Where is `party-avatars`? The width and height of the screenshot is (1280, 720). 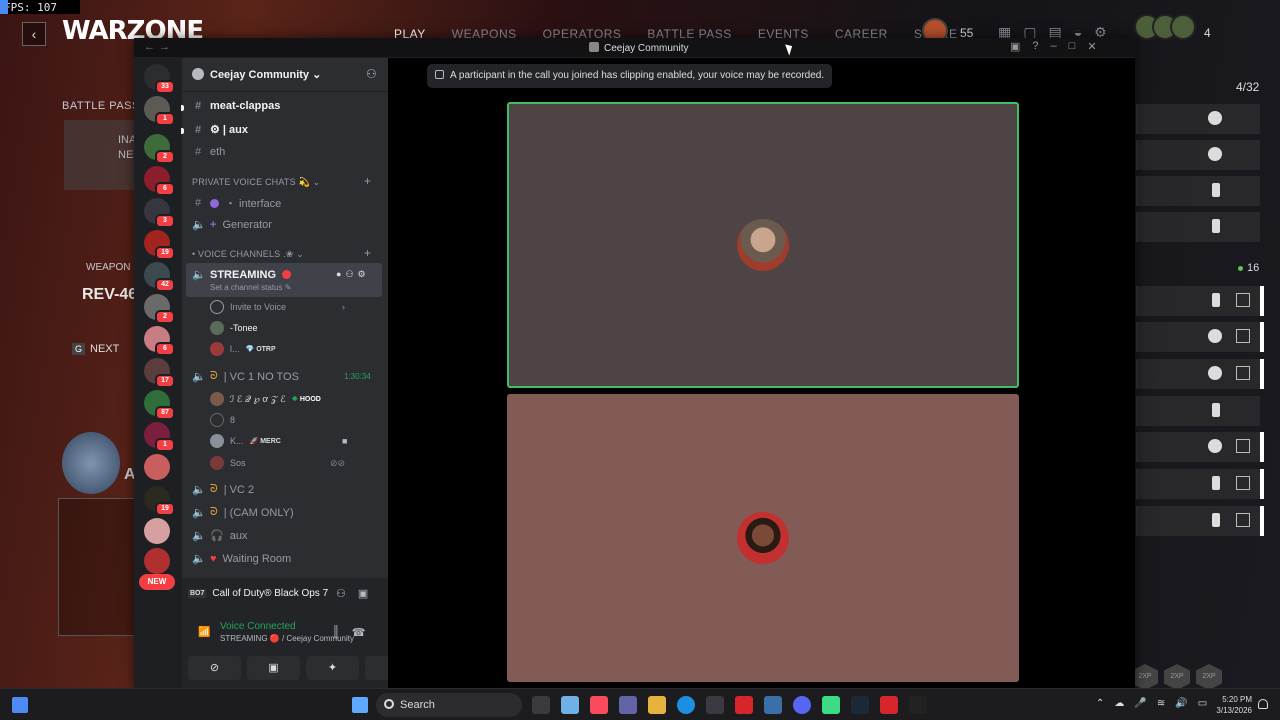
party-avatars is located at coordinates (1165, 27).